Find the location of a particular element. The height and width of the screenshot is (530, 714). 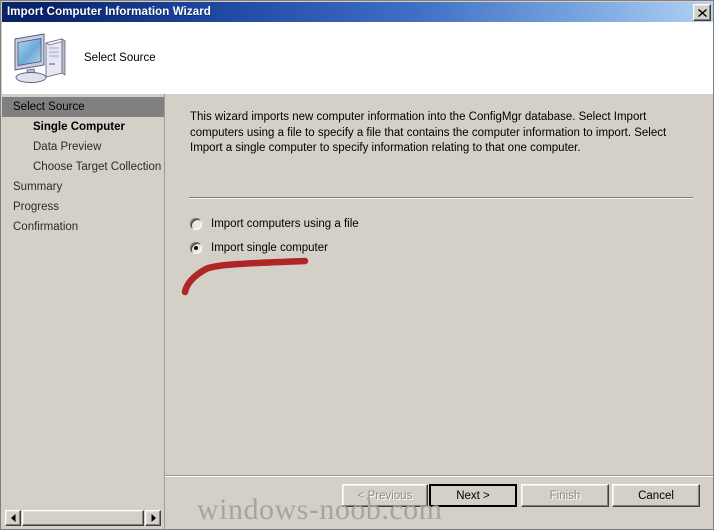

content-separator is located at coordinates (441, 198).